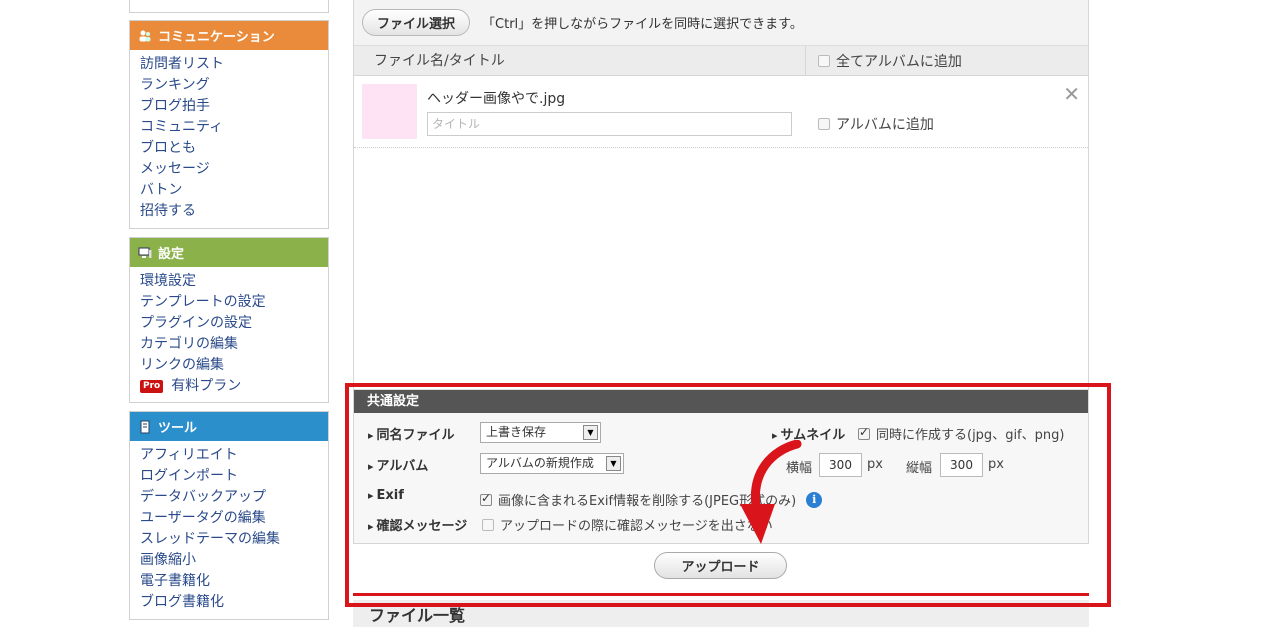 This screenshot has height=627, width=1271. What do you see at coordinates (418, 524) in the screenshot?
I see `confirm-label: 確認メッセージ` at bounding box center [418, 524].